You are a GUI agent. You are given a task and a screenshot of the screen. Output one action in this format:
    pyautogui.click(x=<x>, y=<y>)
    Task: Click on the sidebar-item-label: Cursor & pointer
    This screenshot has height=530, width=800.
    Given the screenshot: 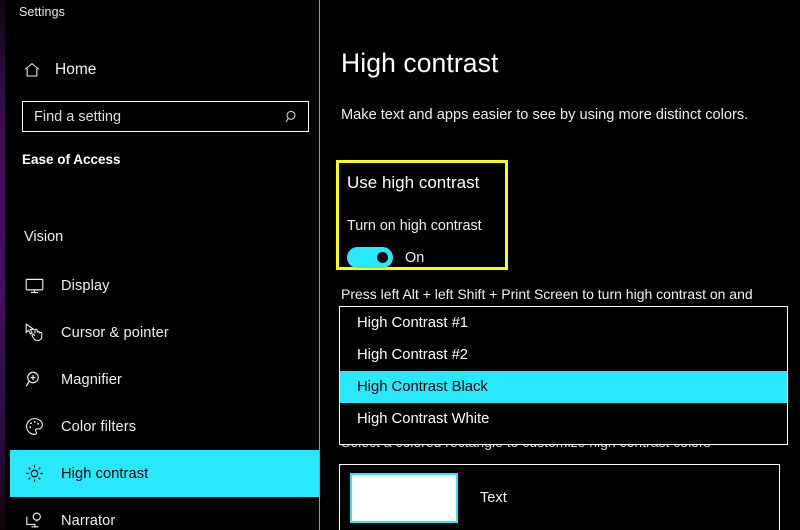 What is the action you would take?
    pyautogui.click(x=115, y=332)
    